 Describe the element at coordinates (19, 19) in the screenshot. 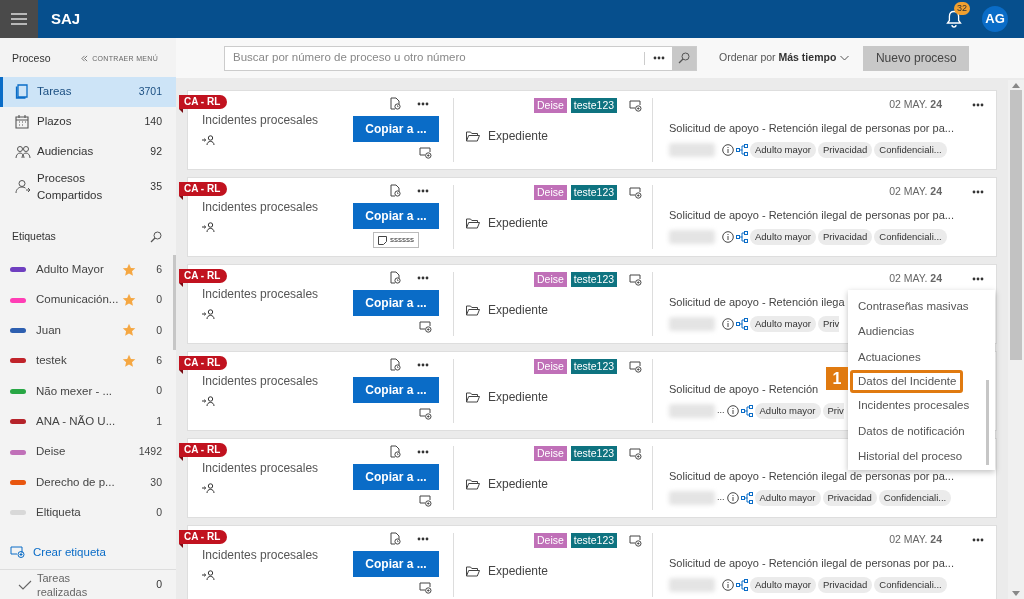

I see `menu-button` at that location.